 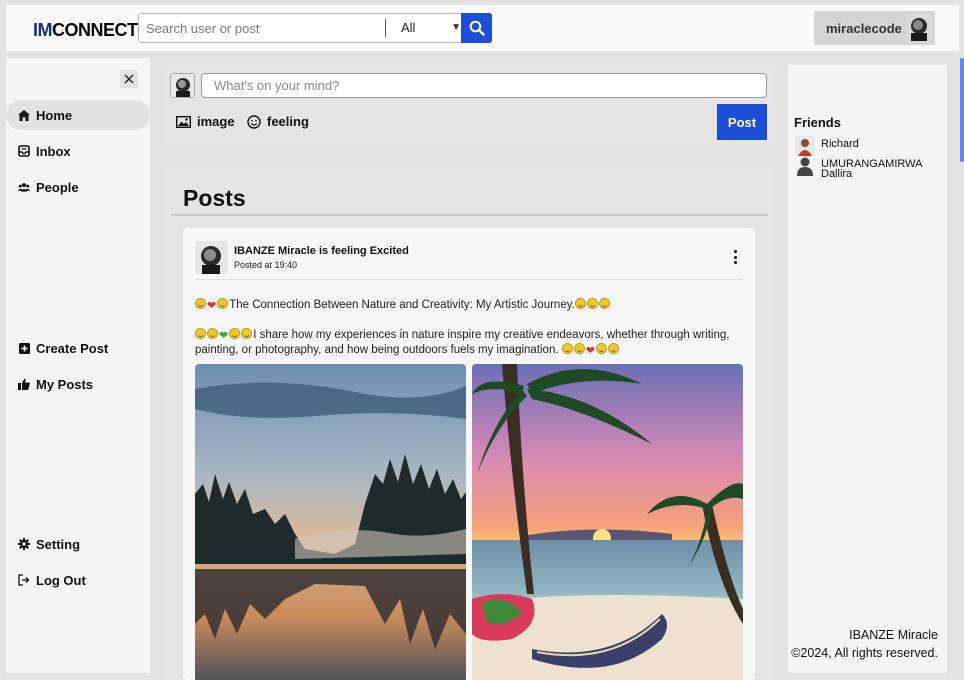 What do you see at coordinates (254, 121) in the screenshot?
I see `smiley-icon` at bounding box center [254, 121].